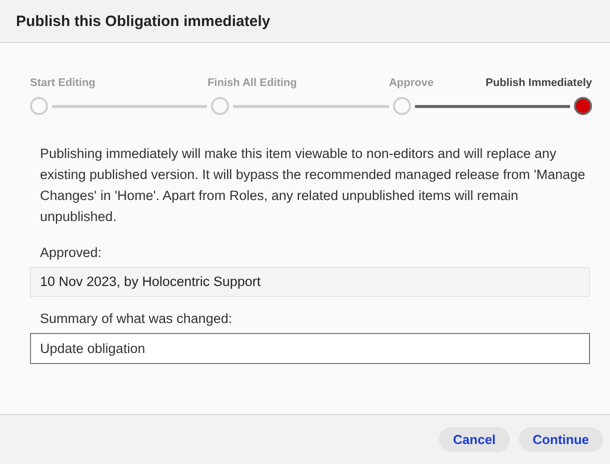 This screenshot has width=610, height=464. I want to click on approved-field: 10 Nov 2023, by Holocentric Support, so click(310, 282).